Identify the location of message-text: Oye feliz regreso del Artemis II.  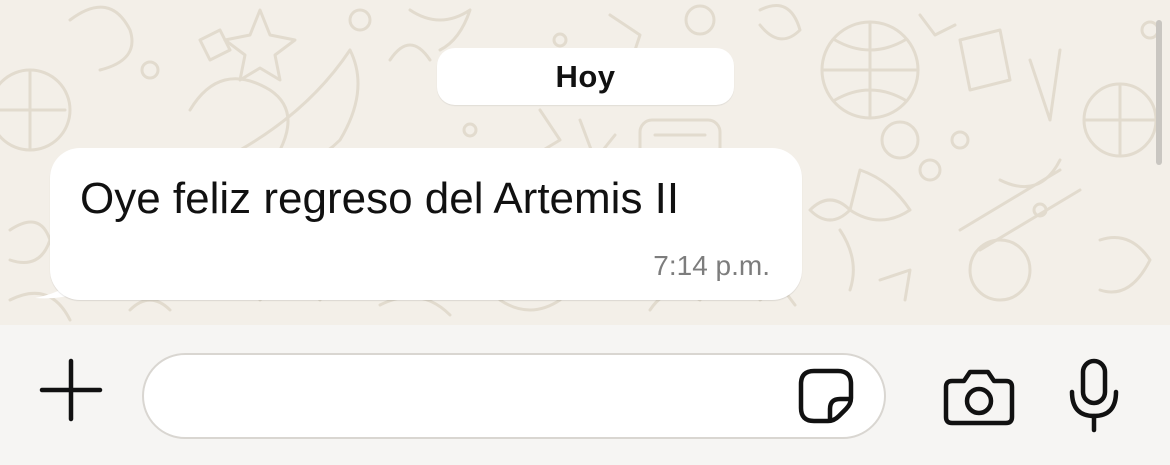
(380, 198).